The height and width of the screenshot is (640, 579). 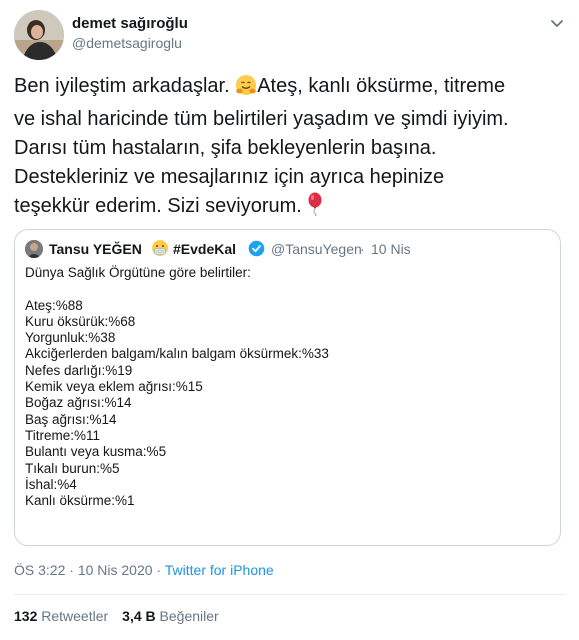 I want to click on tweet-date: 10 Nis 2020, so click(x=115, y=570).